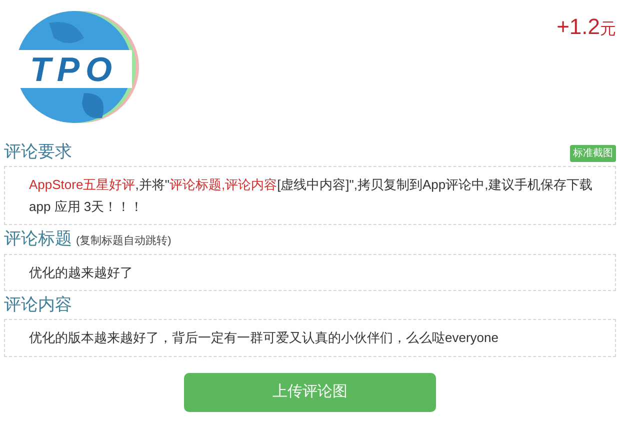 This screenshot has width=620, height=431. Describe the element at coordinates (311, 196) in the screenshot. I see `section-text: AppStore五星好评,并将"评论标题,评论内容[虚线中内容]",拷贝复制到App评论中,建议手机保存下载 app 应用 3天！！！` at that location.